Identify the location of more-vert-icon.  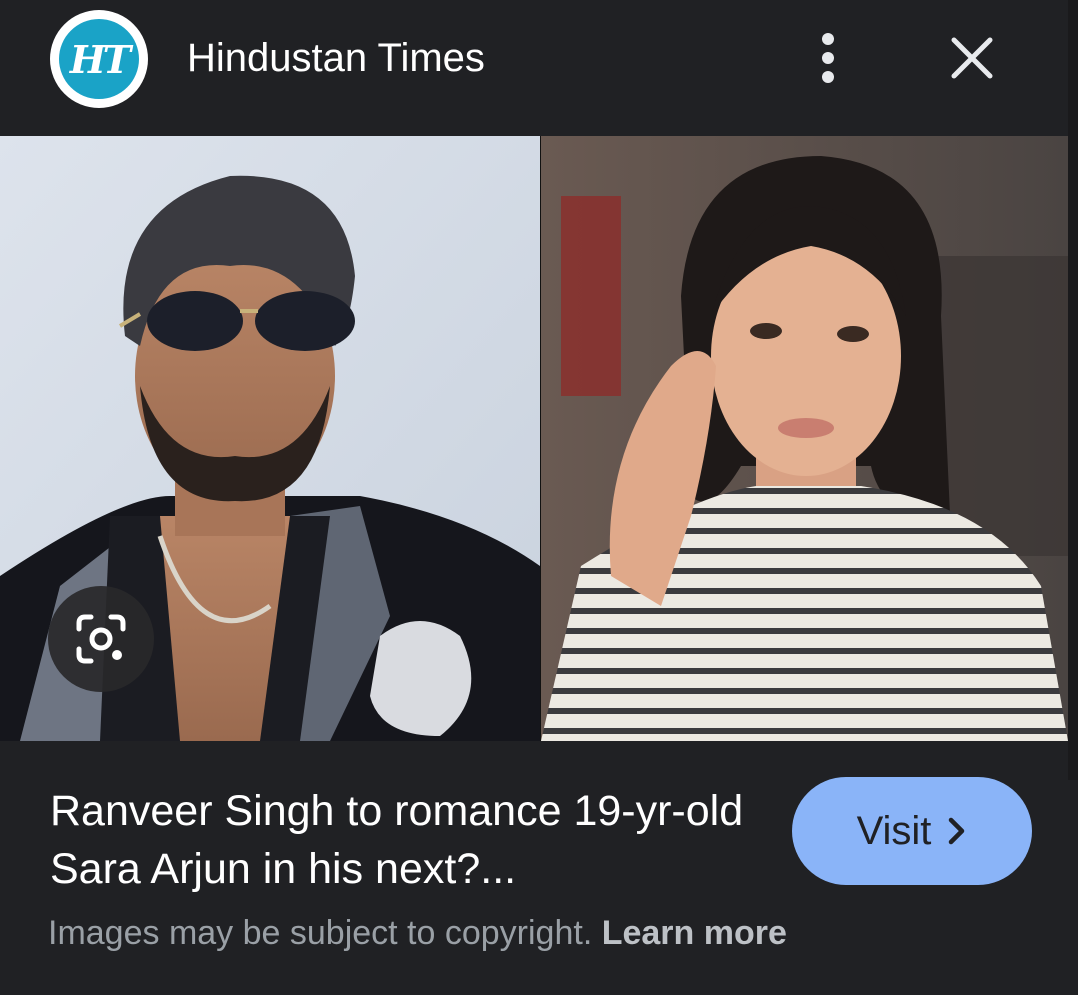
(828, 58).